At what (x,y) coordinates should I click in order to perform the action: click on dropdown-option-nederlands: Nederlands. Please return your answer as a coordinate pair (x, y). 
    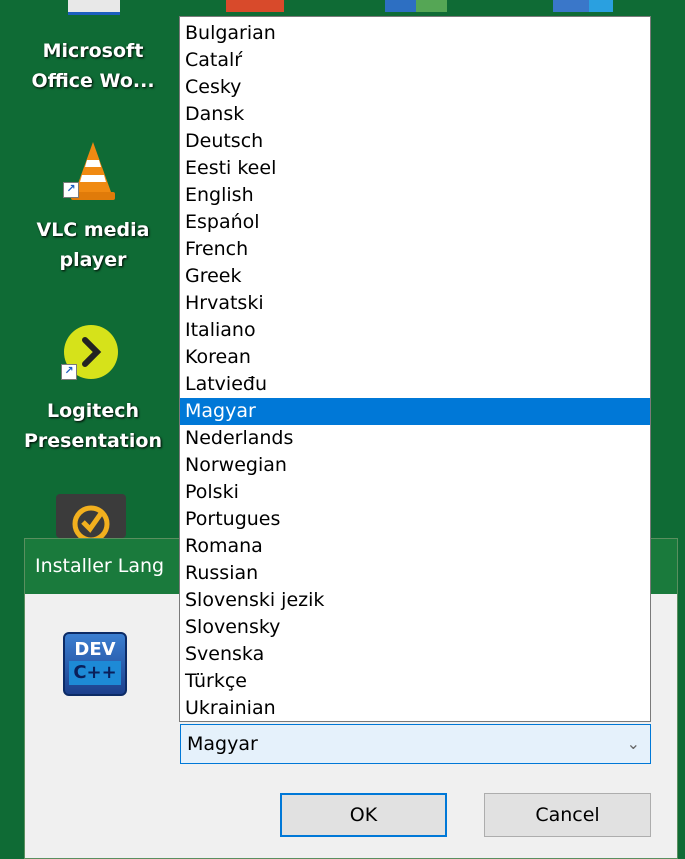
    Looking at the image, I should click on (415, 438).